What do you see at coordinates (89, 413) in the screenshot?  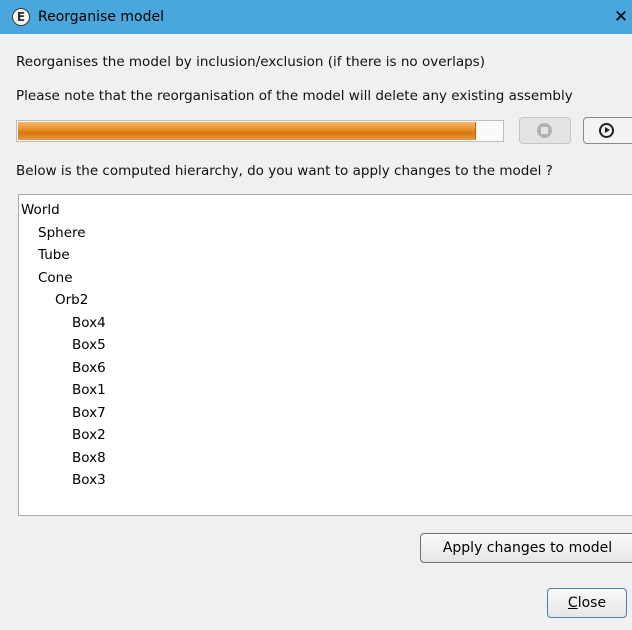 I see `tree-node: Box7` at bounding box center [89, 413].